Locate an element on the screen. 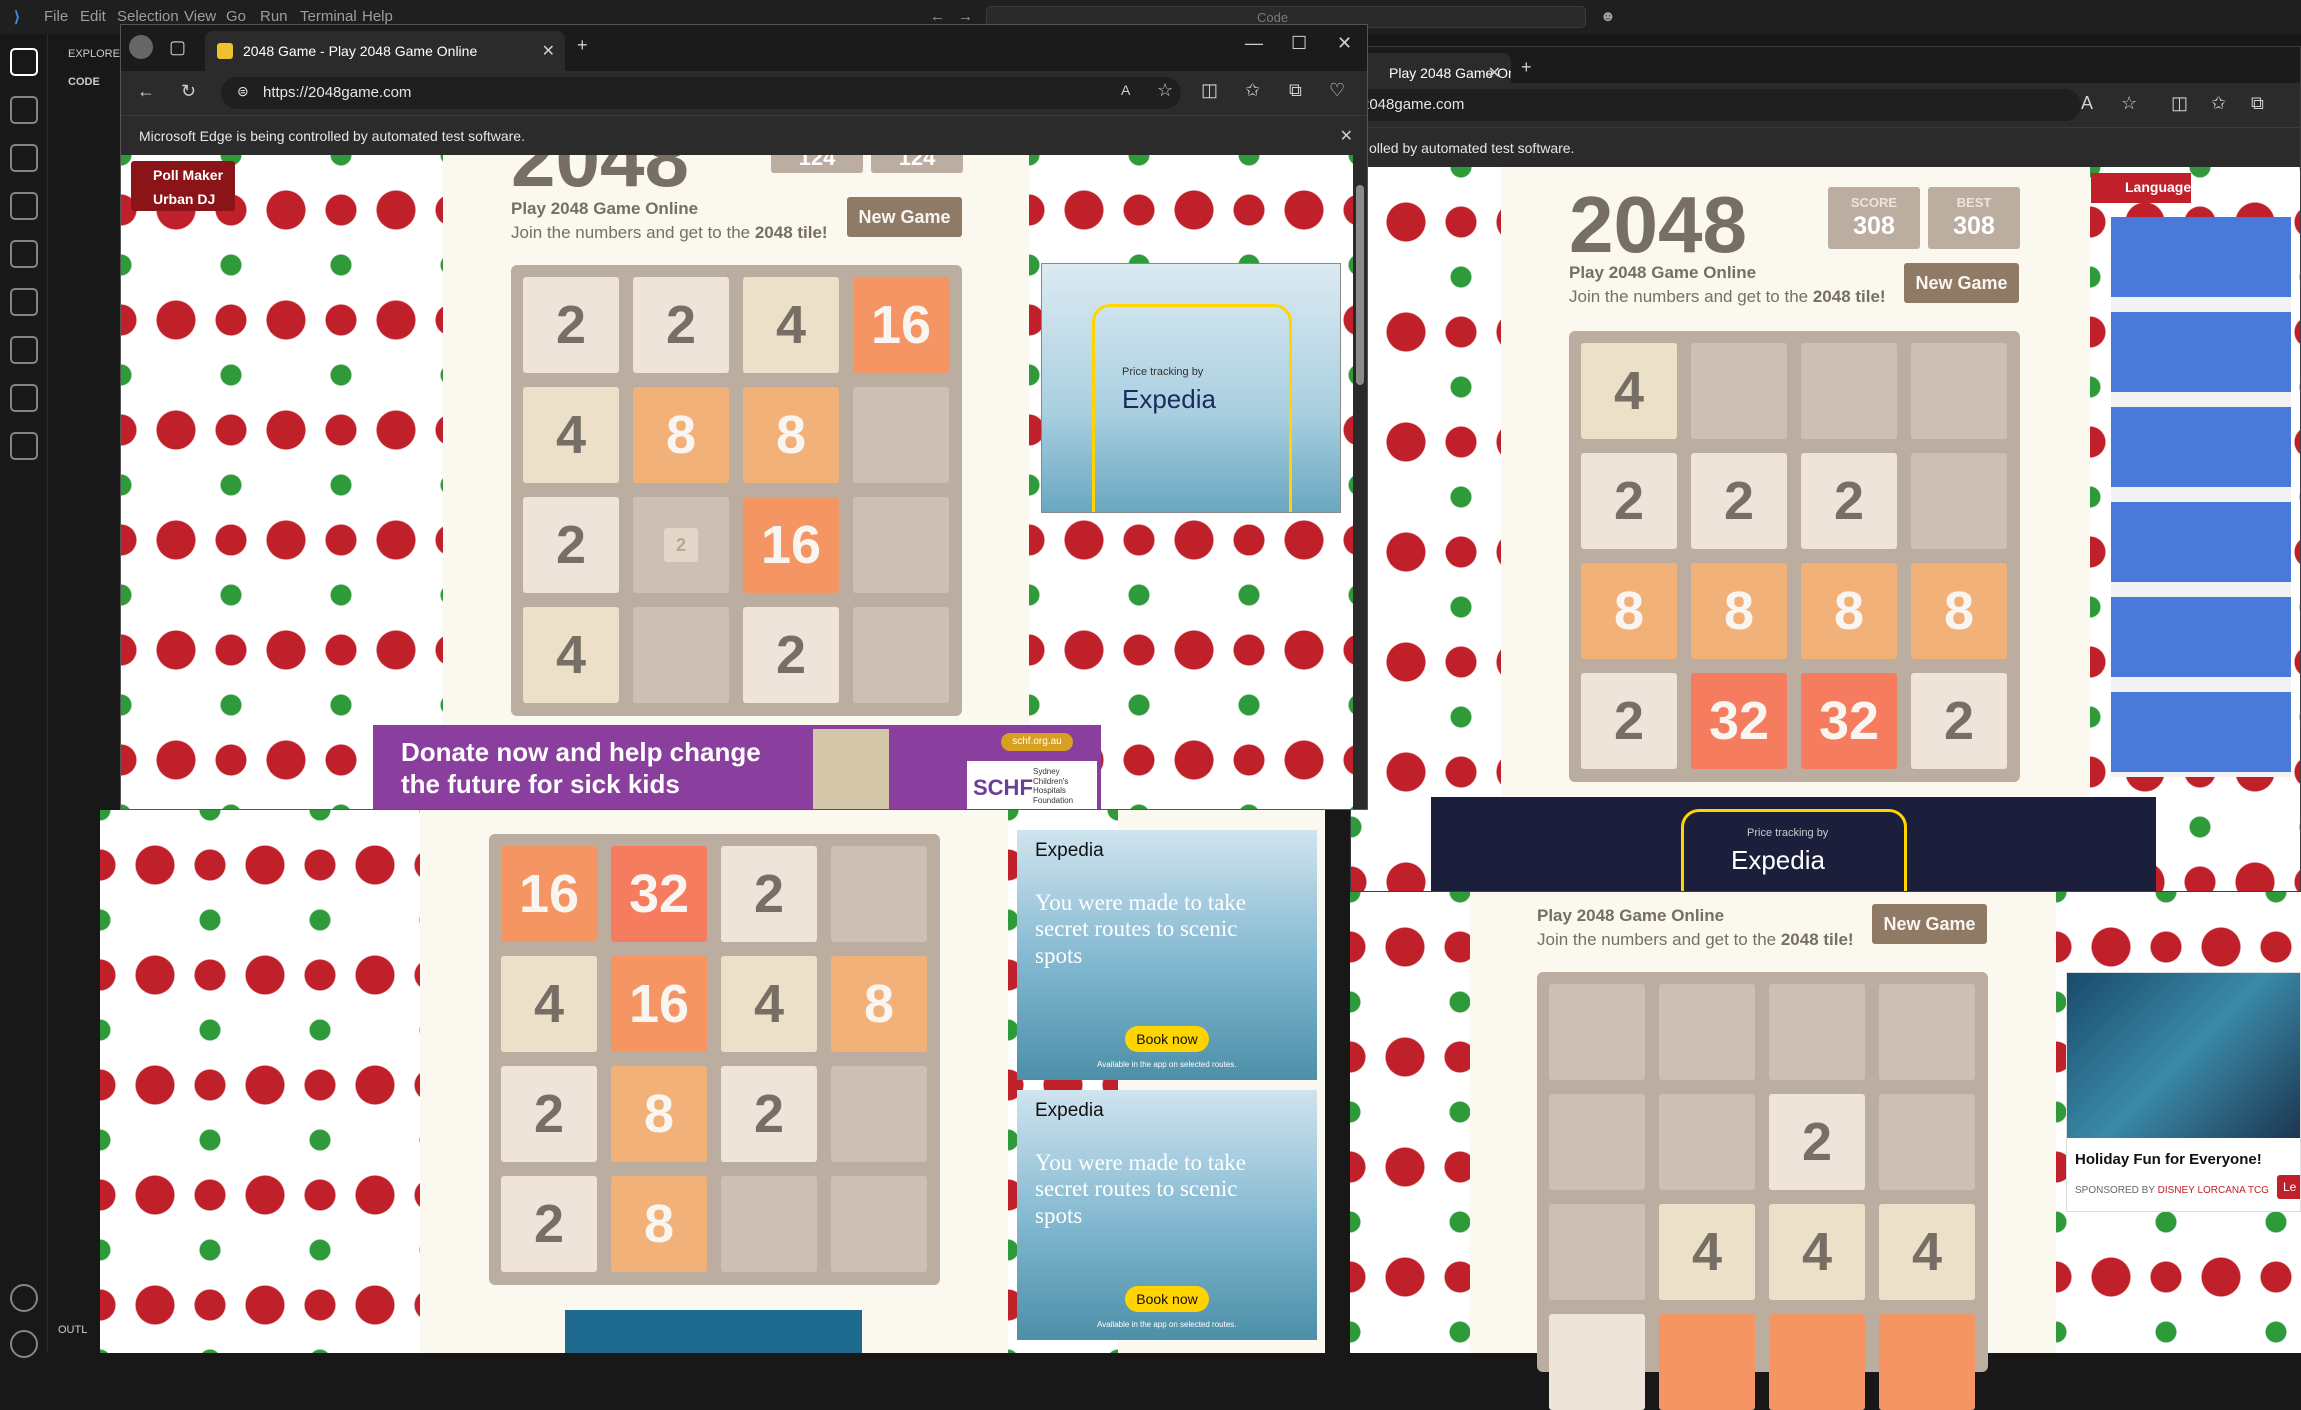  folder-icon is located at coordinates (24, 446).